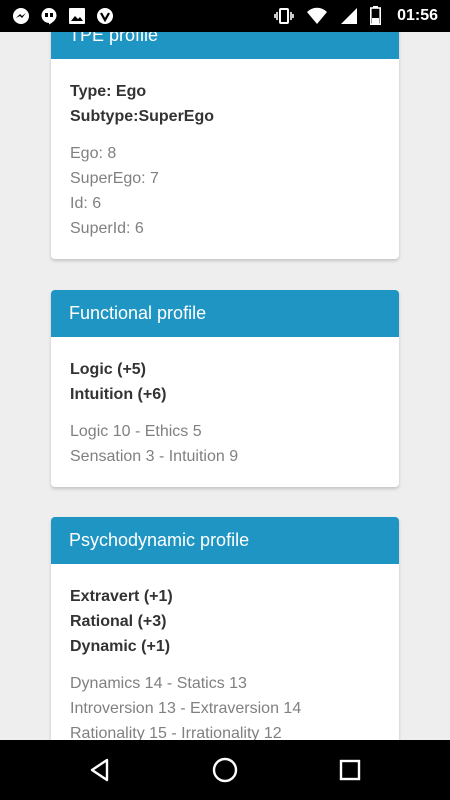  I want to click on back-button, so click(100, 770).